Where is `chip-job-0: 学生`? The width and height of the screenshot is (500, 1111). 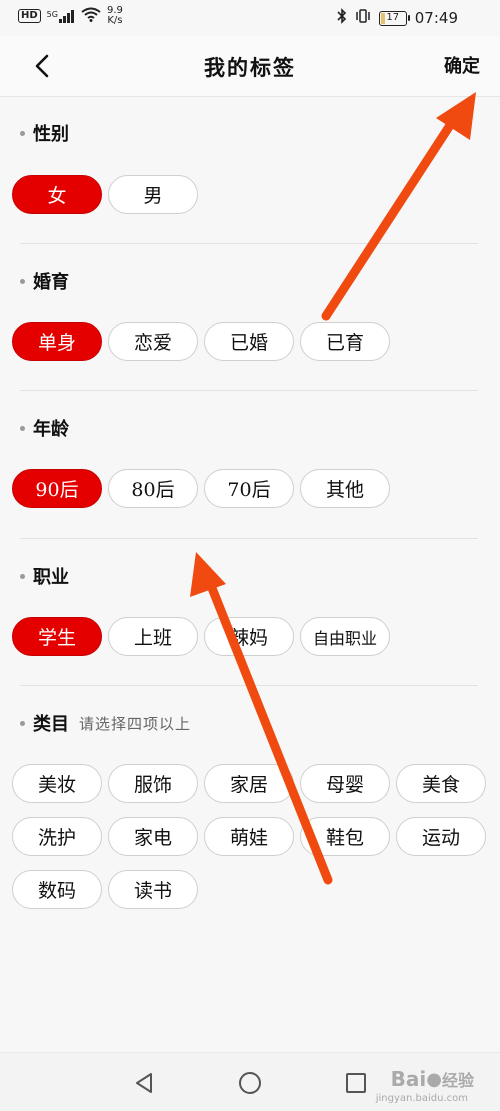 chip-job-0: 学生 is located at coordinates (57, 636).